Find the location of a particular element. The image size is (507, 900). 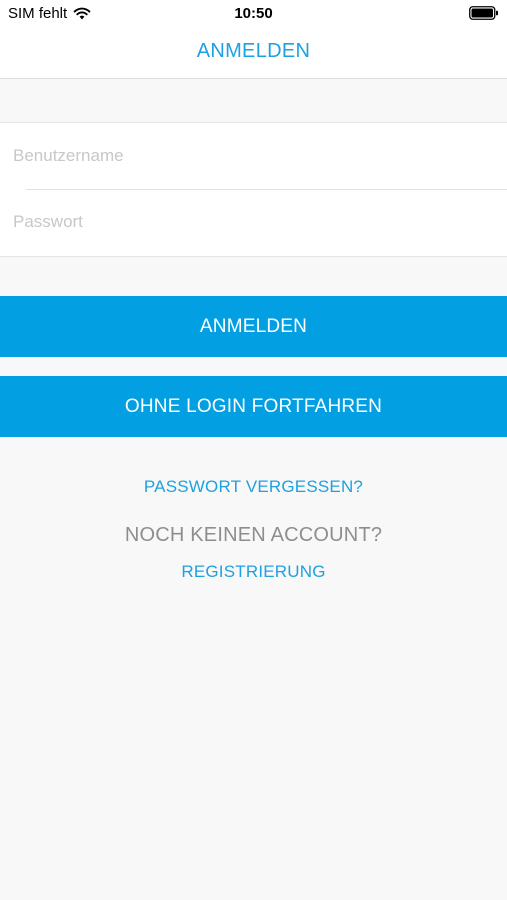

navigation-bar: ANMELDEN is located at coordinates (253, 53).